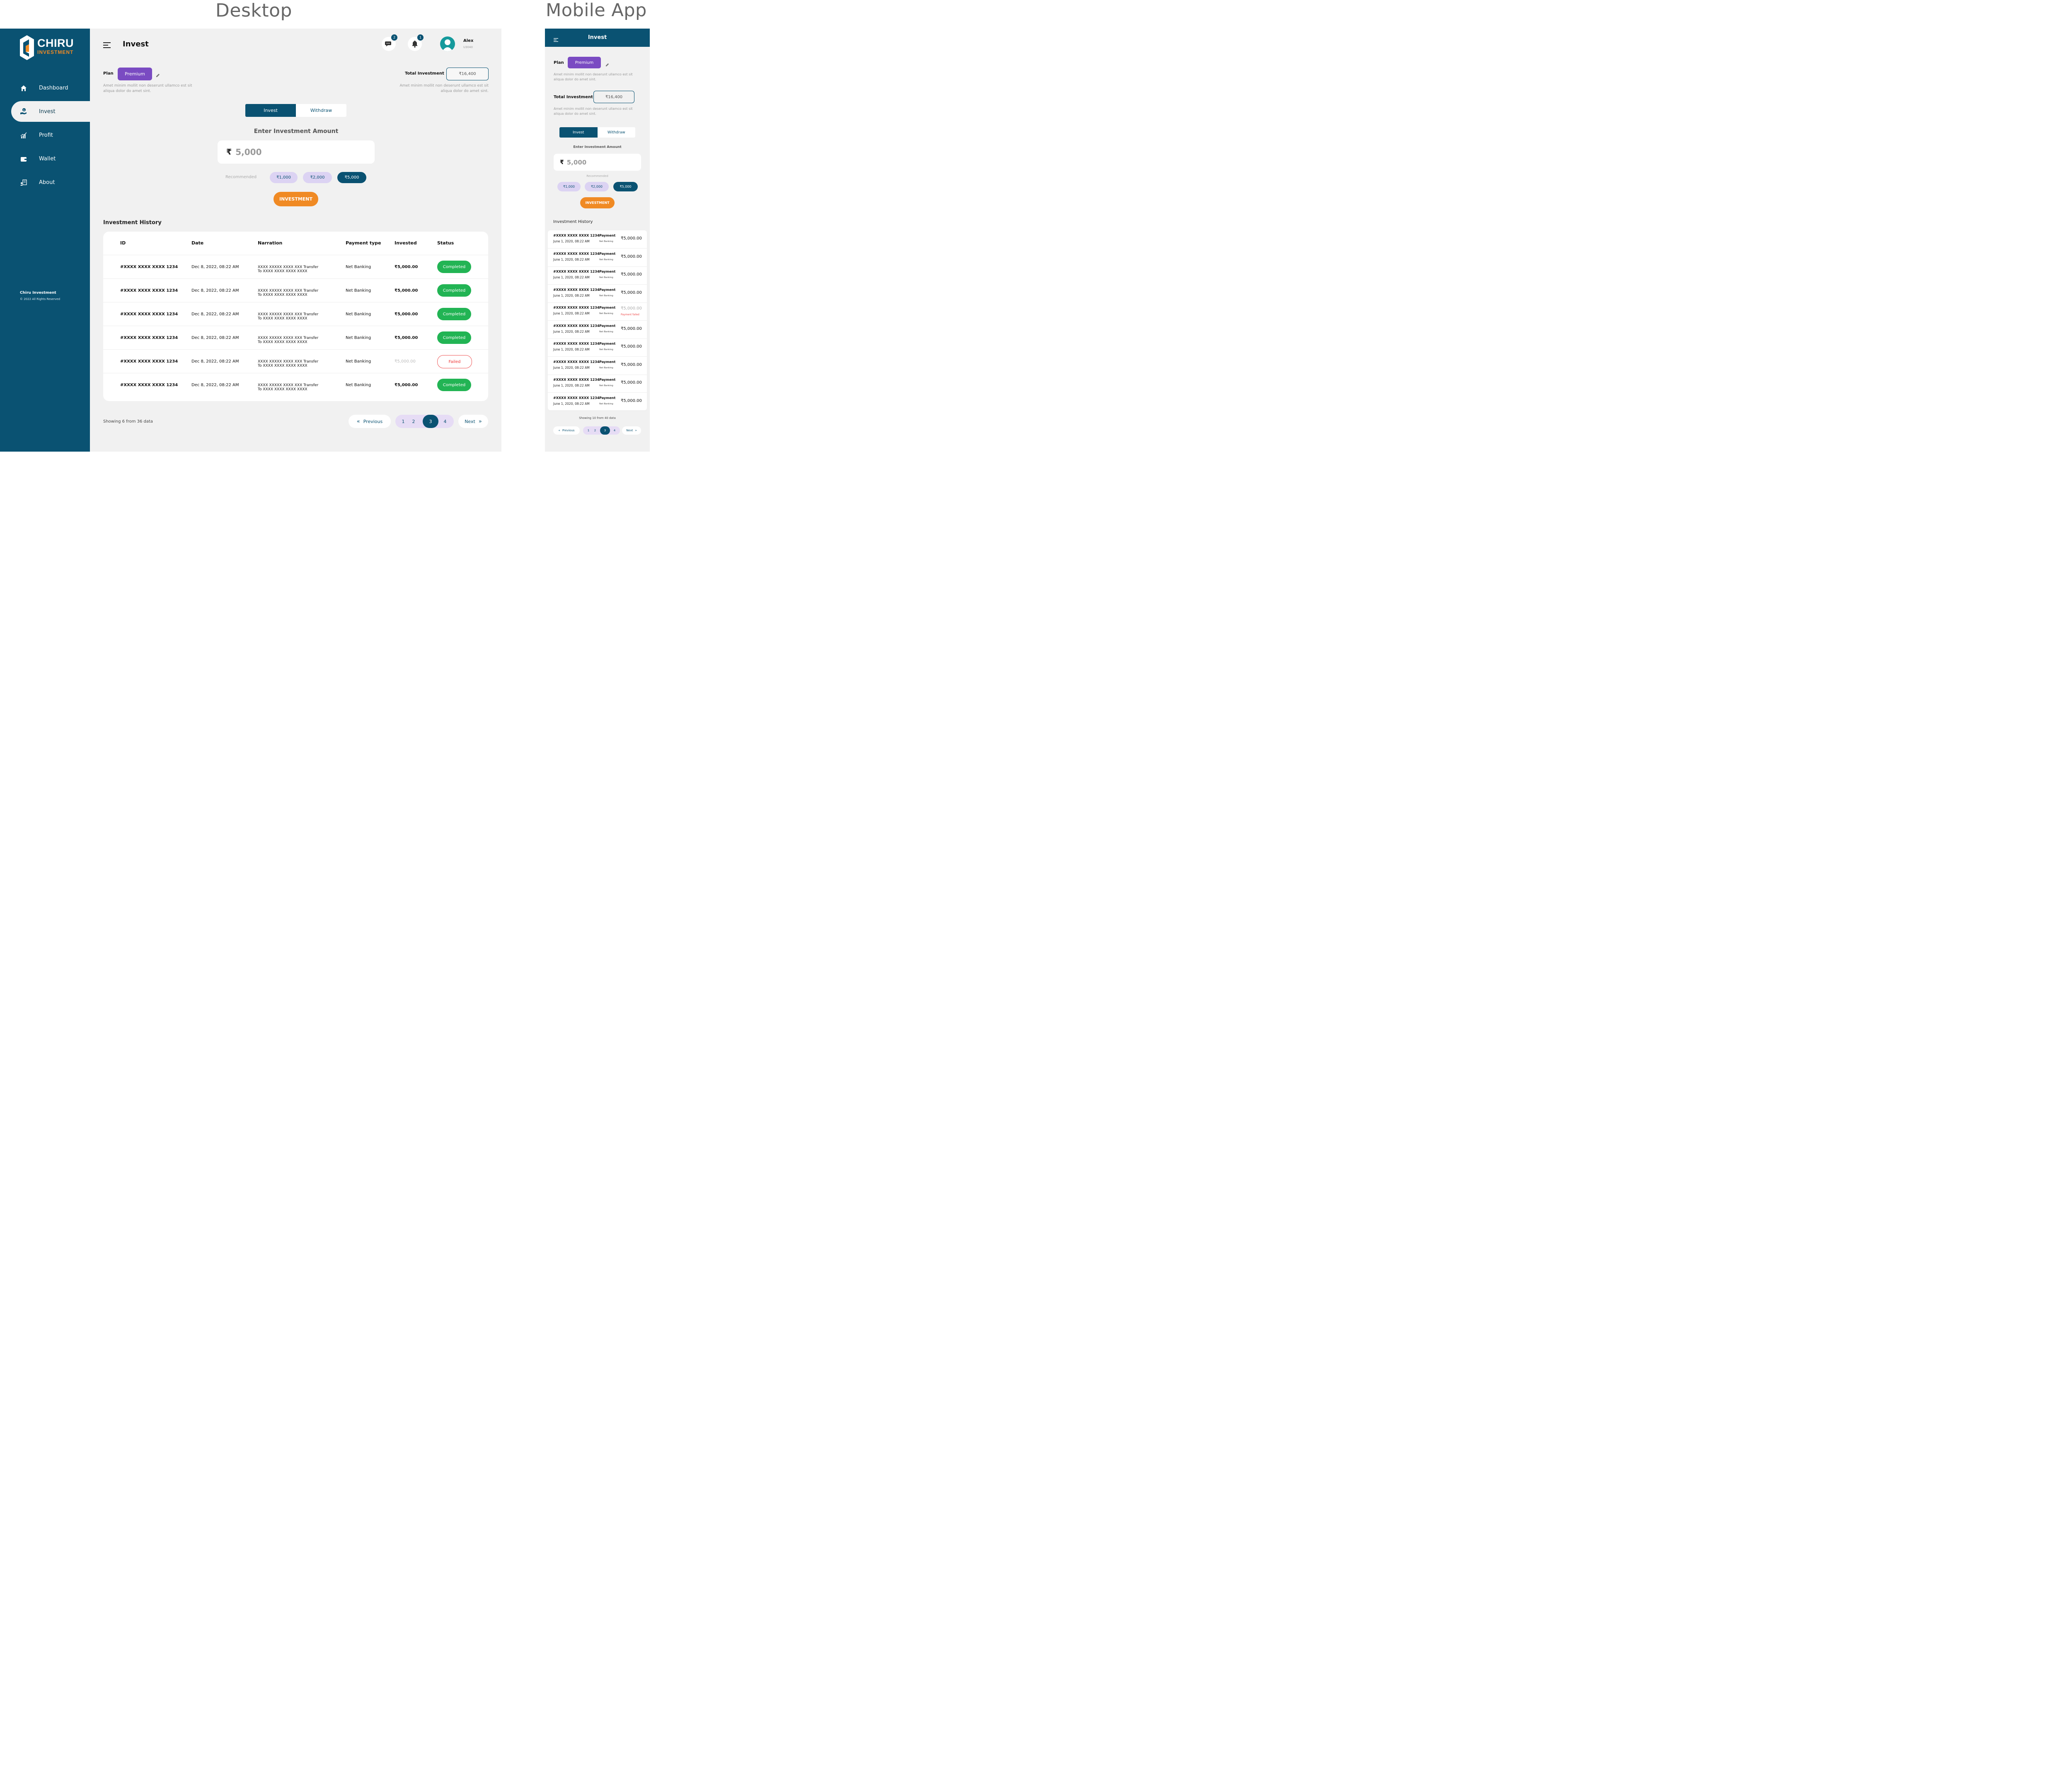  What do you see at coordinates (578, 132) in the screenshot?
I see `mobile-tab-invest: Invest` at bounding box center [578, 132].